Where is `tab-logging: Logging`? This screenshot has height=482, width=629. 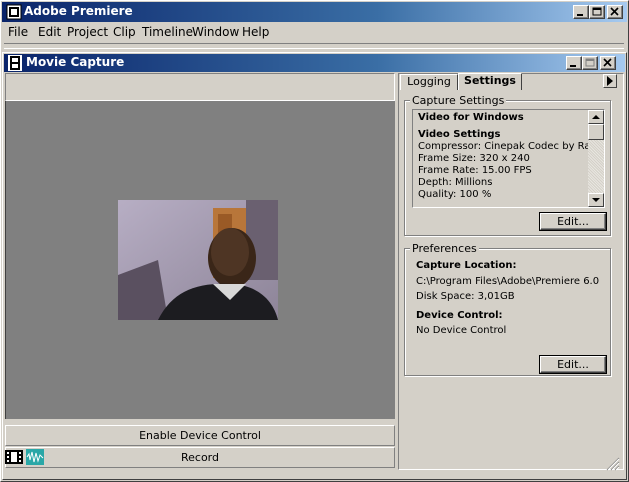 tab-logging: Logging is located at coordinates (429, 82).